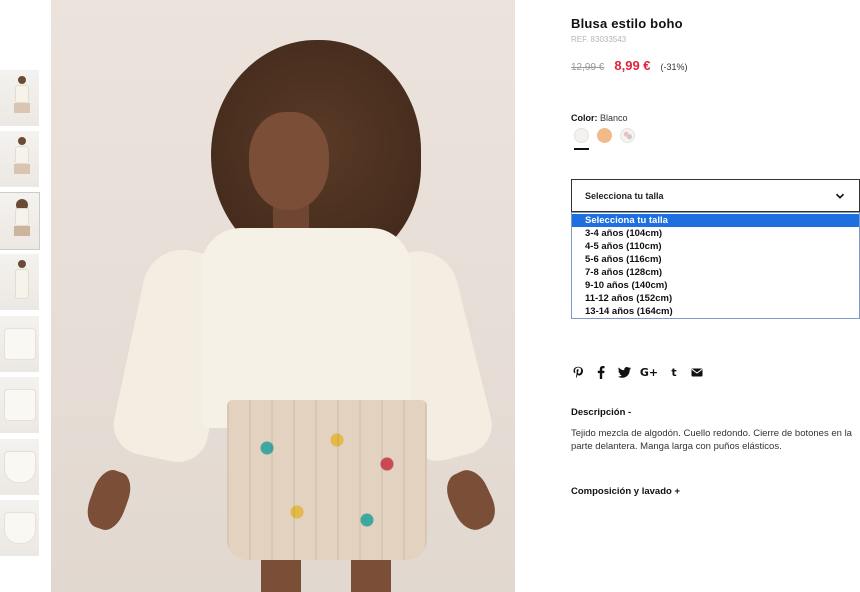 This screenshot has width=860, height=592. Describe the element at coordinates (289, 161) in the screenshot. I see `photo-face` at that location.